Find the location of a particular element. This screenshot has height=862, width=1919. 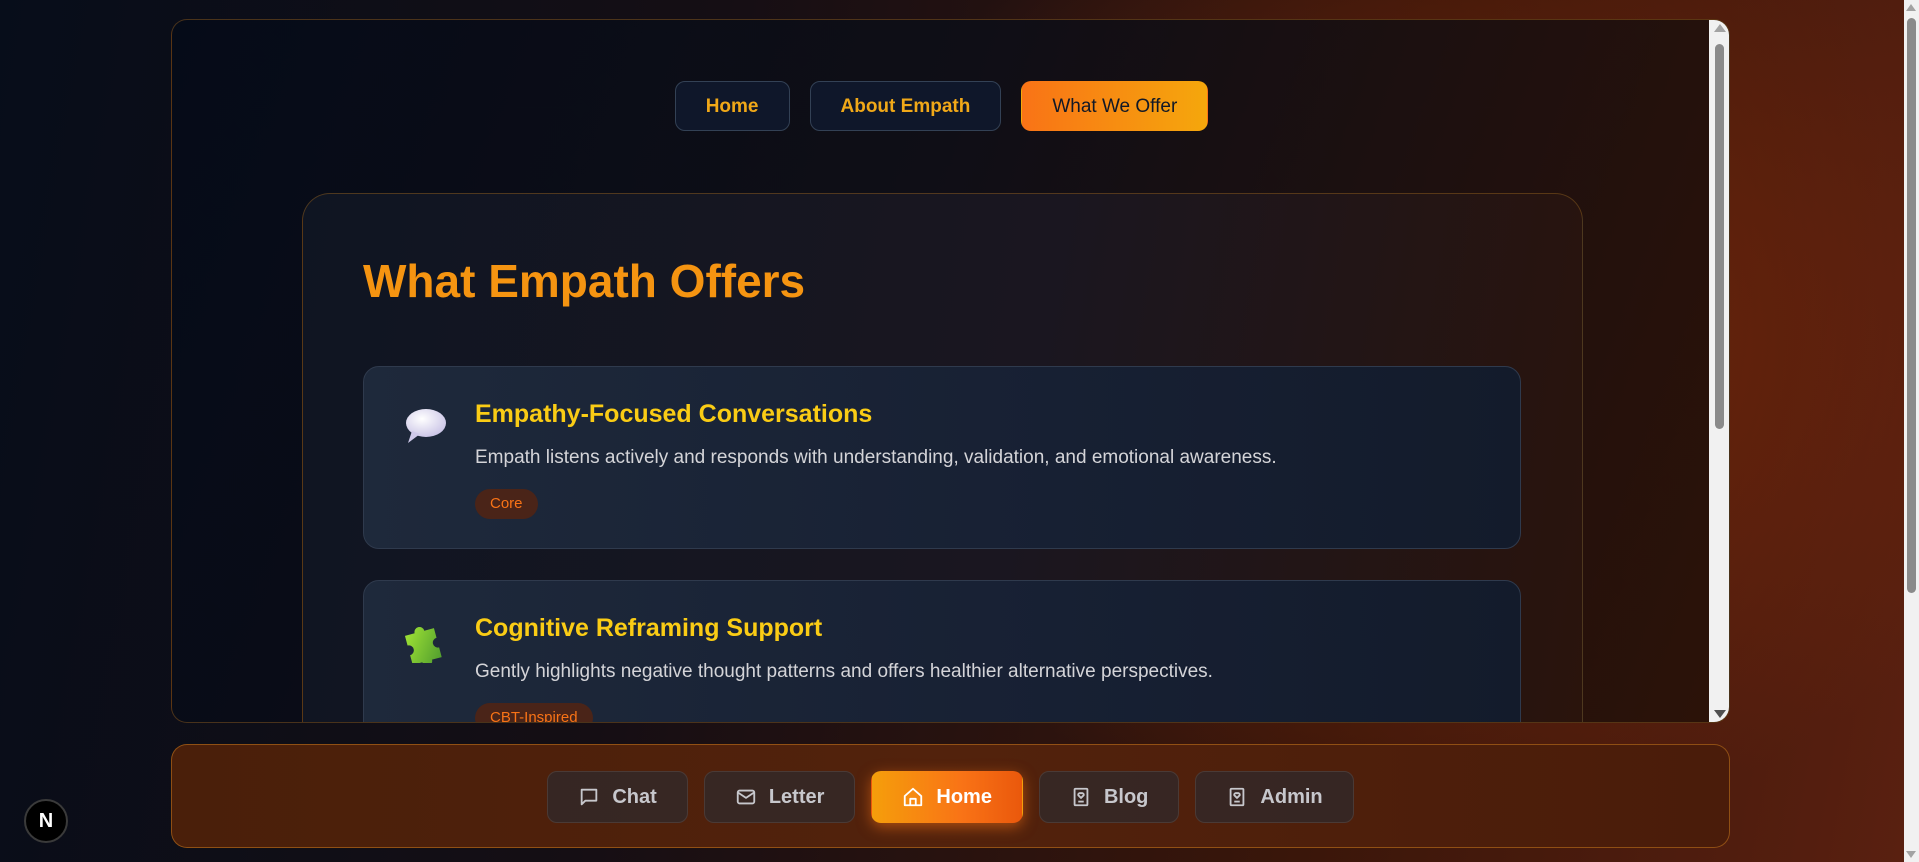

tab-what-we-offer: What We Offer is located at coordinates (1115, 106).